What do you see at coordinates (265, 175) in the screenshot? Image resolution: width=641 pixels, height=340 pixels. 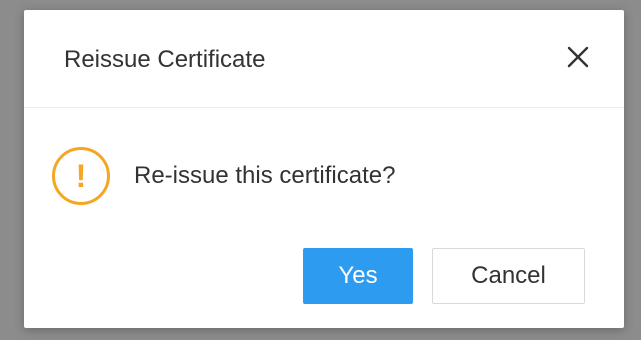 I see `confirmation-message: Re-issue this certificate?` at bounding box center [265, 175].